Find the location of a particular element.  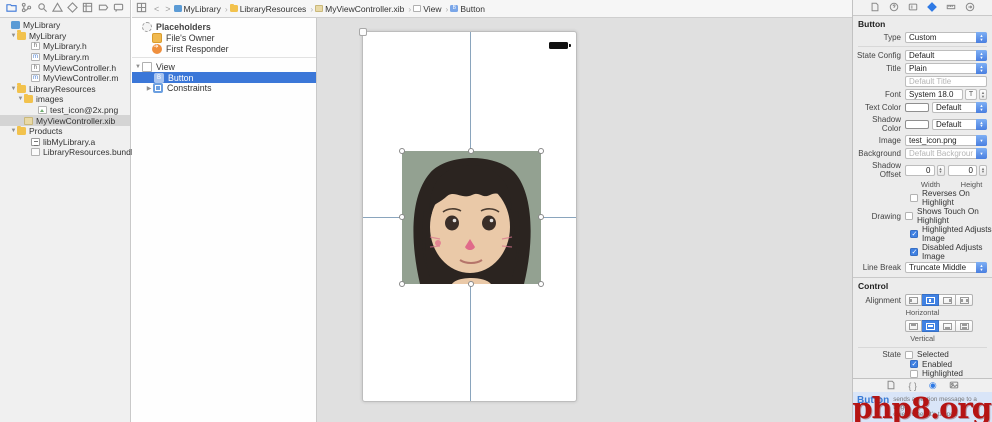

issues-icon is located at coordinates (57, 9).